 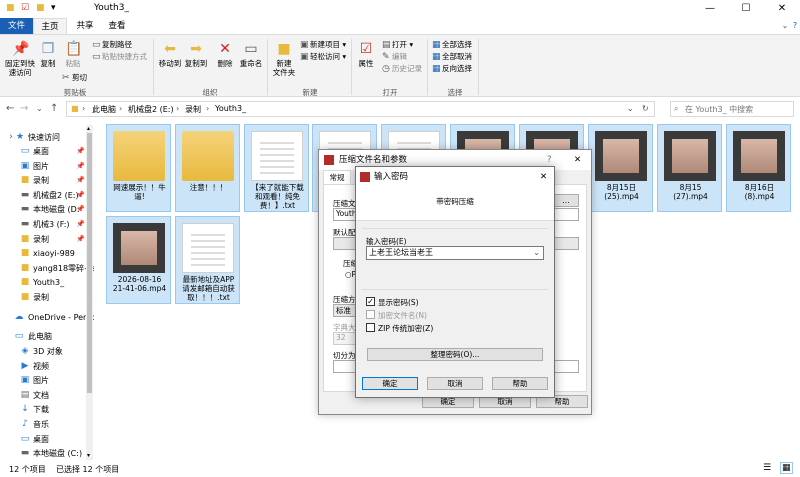 I want to click on nav-item: ■ xiaoyi-989, so click(x=47, y=253).